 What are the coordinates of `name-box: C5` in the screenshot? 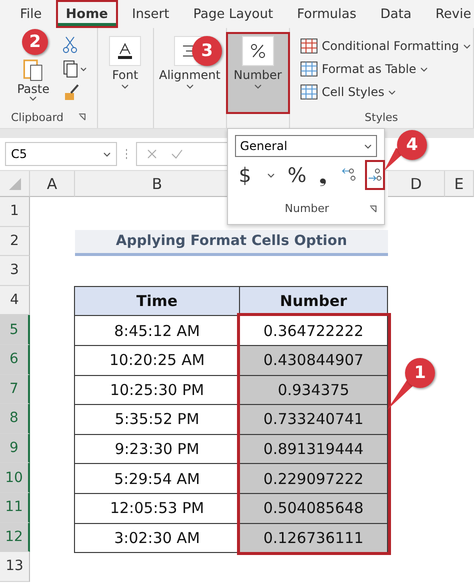 It's located at (61, 154).